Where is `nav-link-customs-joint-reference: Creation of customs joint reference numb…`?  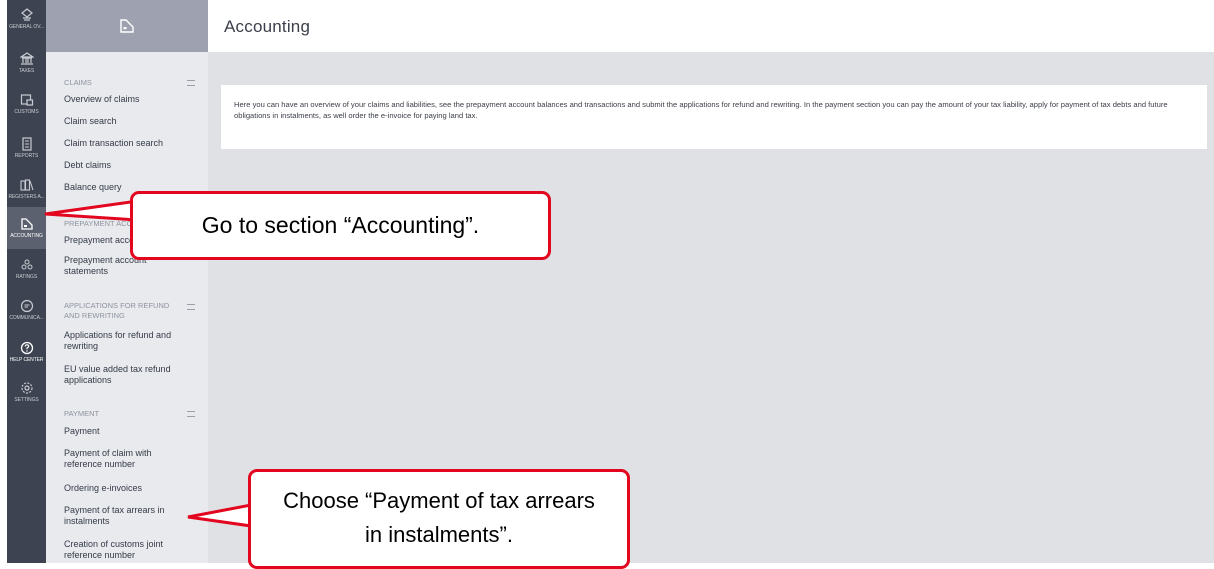 nav-link-customs-joint-reference: Creation of customs joint reference numb… is located at coordinates (124, 550).